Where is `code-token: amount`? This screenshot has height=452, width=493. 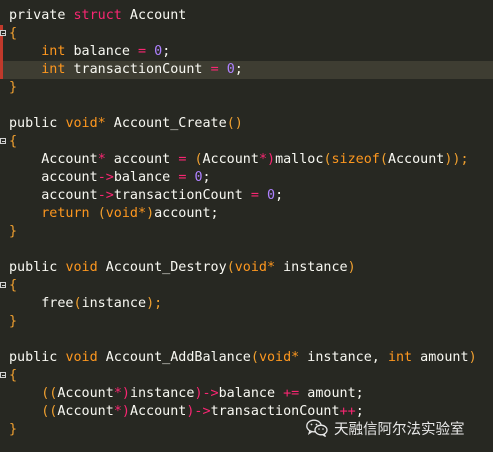 code-token: amount is located at coordinates (440, 357).